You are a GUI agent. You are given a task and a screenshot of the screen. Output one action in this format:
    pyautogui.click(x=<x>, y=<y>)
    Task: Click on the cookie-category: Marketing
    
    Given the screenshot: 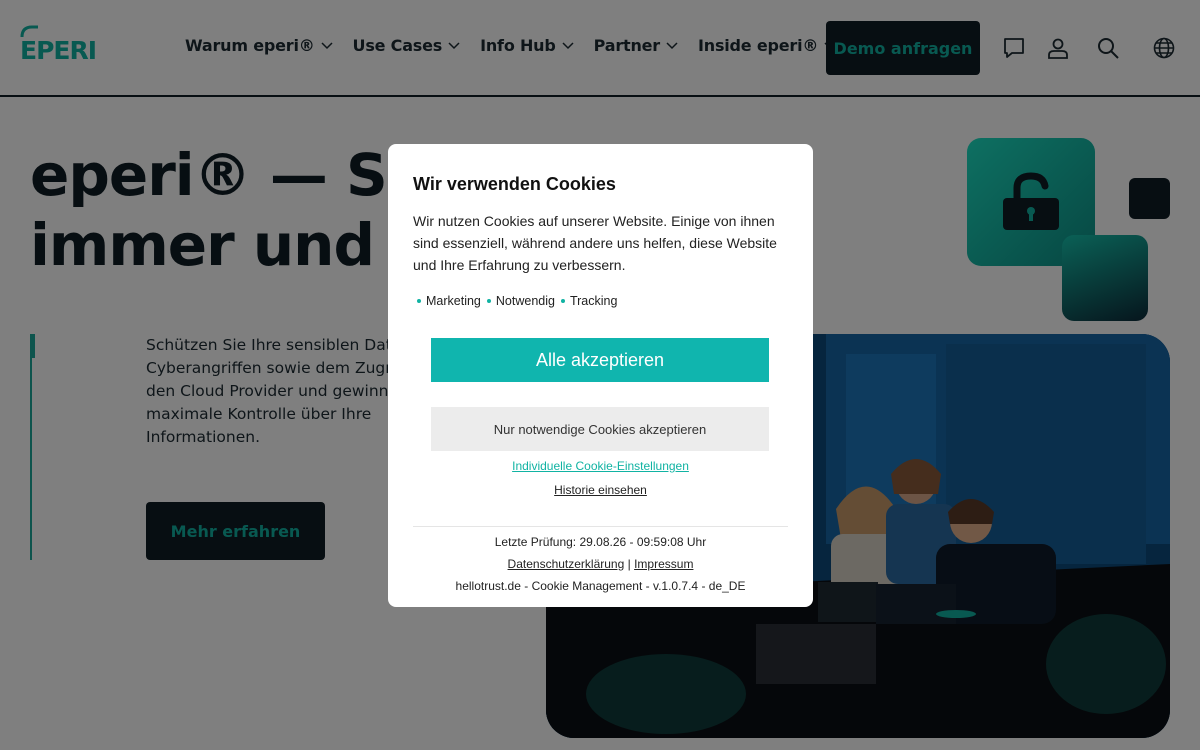 What is the action you would take?
    pyautogui.click(x=449, y=301)
    